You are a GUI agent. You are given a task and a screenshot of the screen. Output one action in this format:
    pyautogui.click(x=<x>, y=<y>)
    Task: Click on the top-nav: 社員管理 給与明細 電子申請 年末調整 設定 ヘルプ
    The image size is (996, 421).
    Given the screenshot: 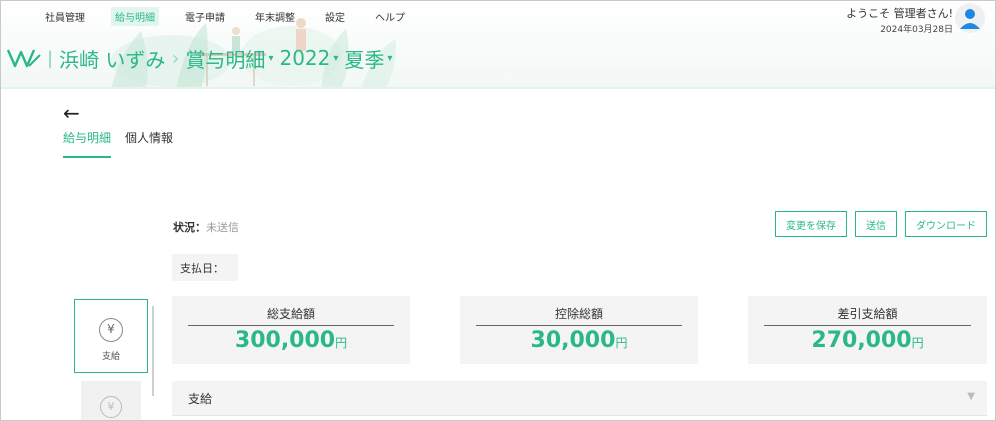 What is the action you would take?
    pyautogui.click(x=236, y=16)
    